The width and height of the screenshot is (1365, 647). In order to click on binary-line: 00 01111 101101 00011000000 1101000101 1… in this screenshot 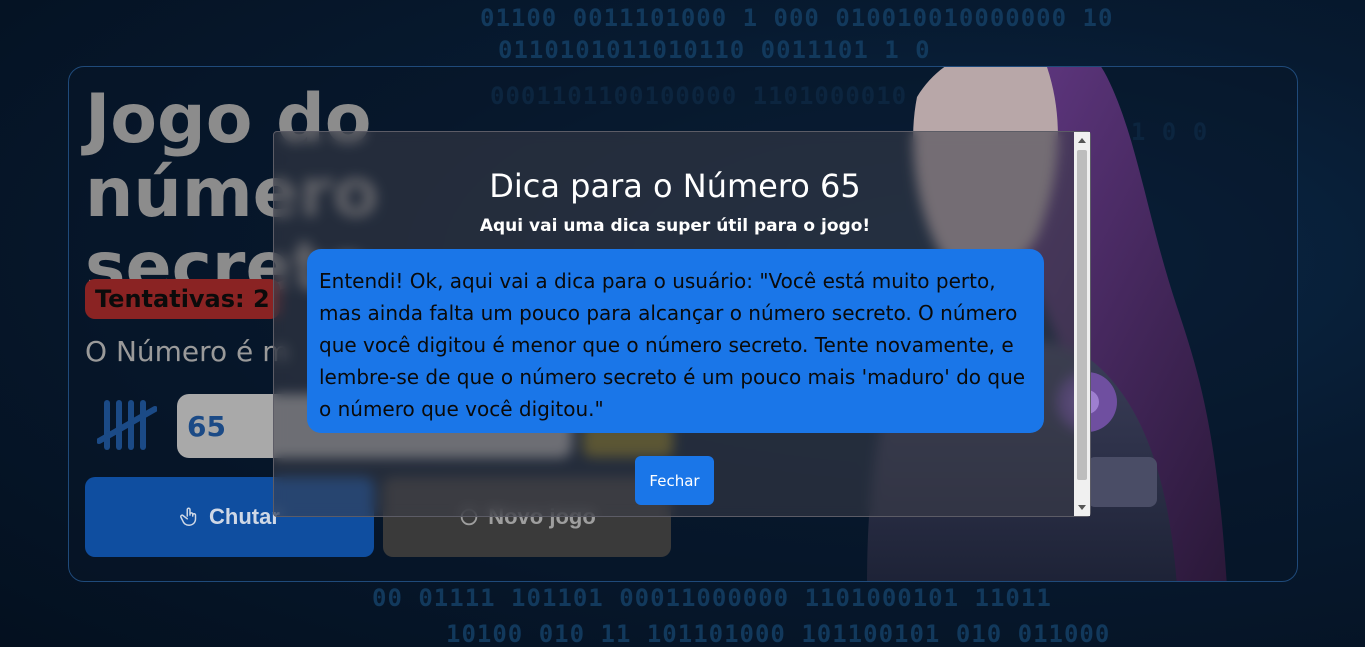, I will do `click(712, 598)`.